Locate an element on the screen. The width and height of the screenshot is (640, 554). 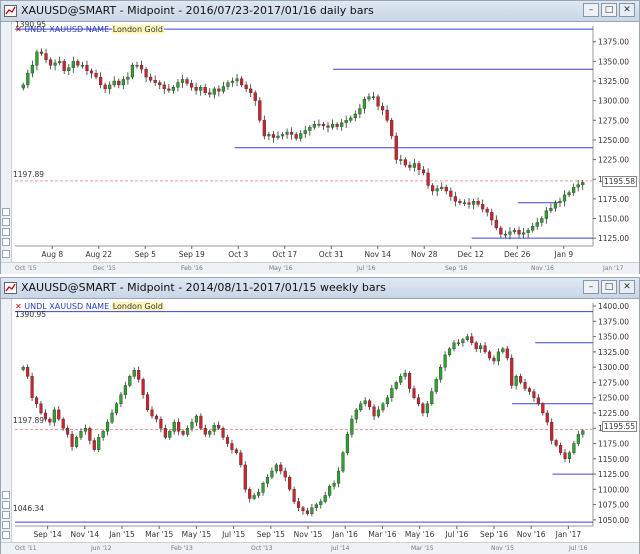
legend-name: London Gold is located at coordinates (137, 29).